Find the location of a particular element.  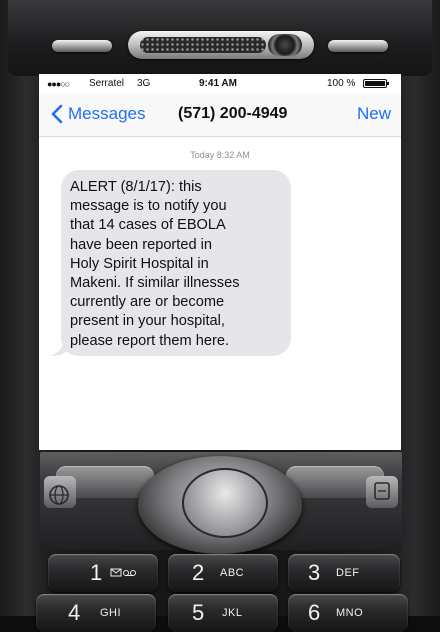

navigation-bar: Messages (571) 200-4949 New is located at coordinates (220, 115).